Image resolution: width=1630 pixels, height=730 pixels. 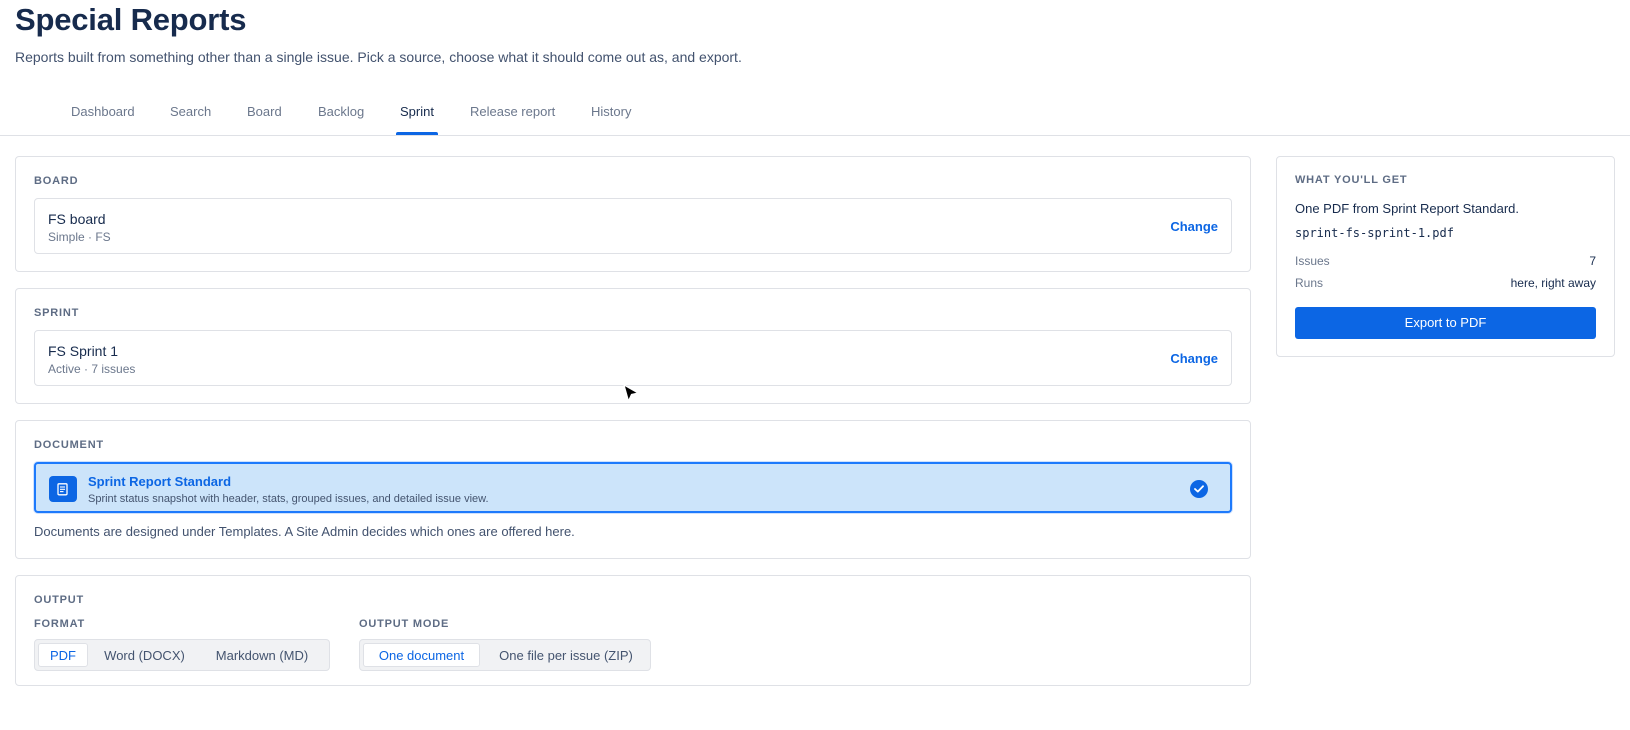 I want to click on mouse-cursor-icon, so click(x=631, y=393).